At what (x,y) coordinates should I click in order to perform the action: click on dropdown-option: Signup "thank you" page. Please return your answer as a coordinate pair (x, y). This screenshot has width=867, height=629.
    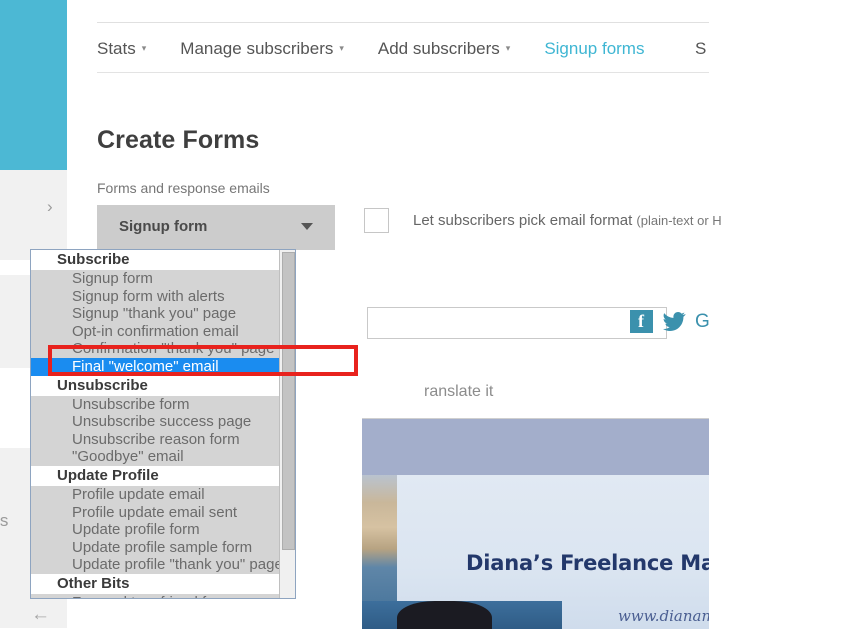
    Looking at the image, I should click on (156, 314).